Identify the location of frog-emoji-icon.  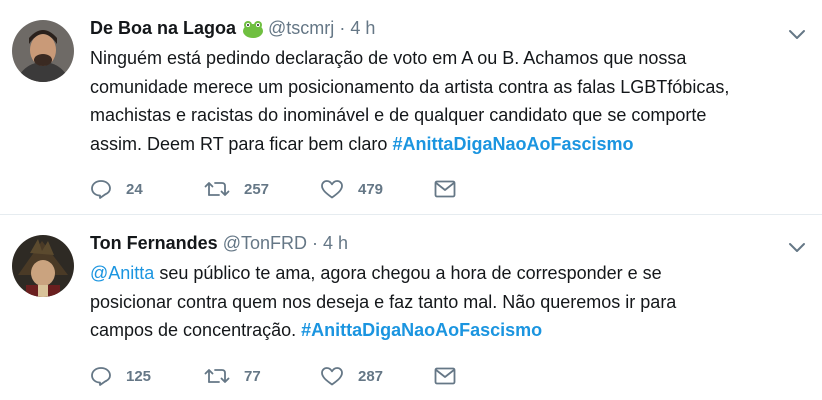
(253, 32).